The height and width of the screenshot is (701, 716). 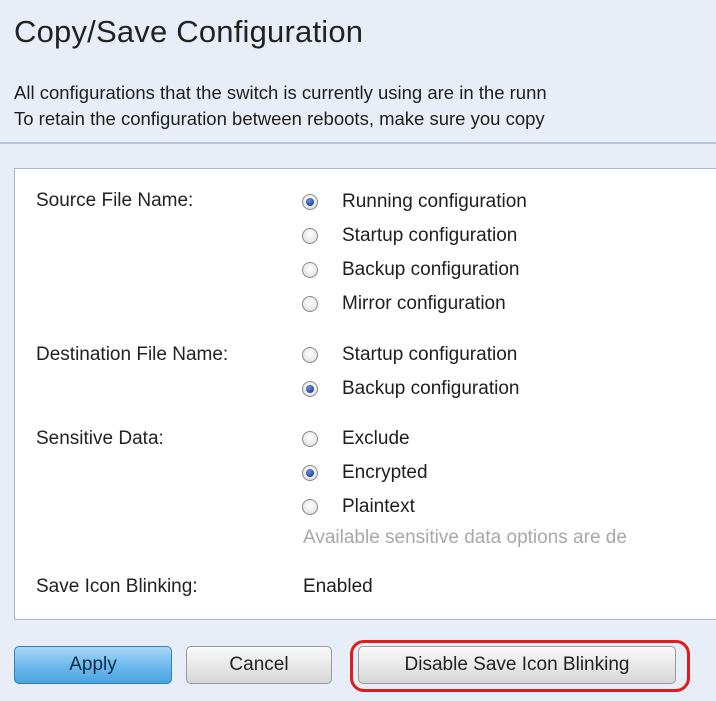 I want to click on option-label: Mirror configuration, so click(x=424, y=303).